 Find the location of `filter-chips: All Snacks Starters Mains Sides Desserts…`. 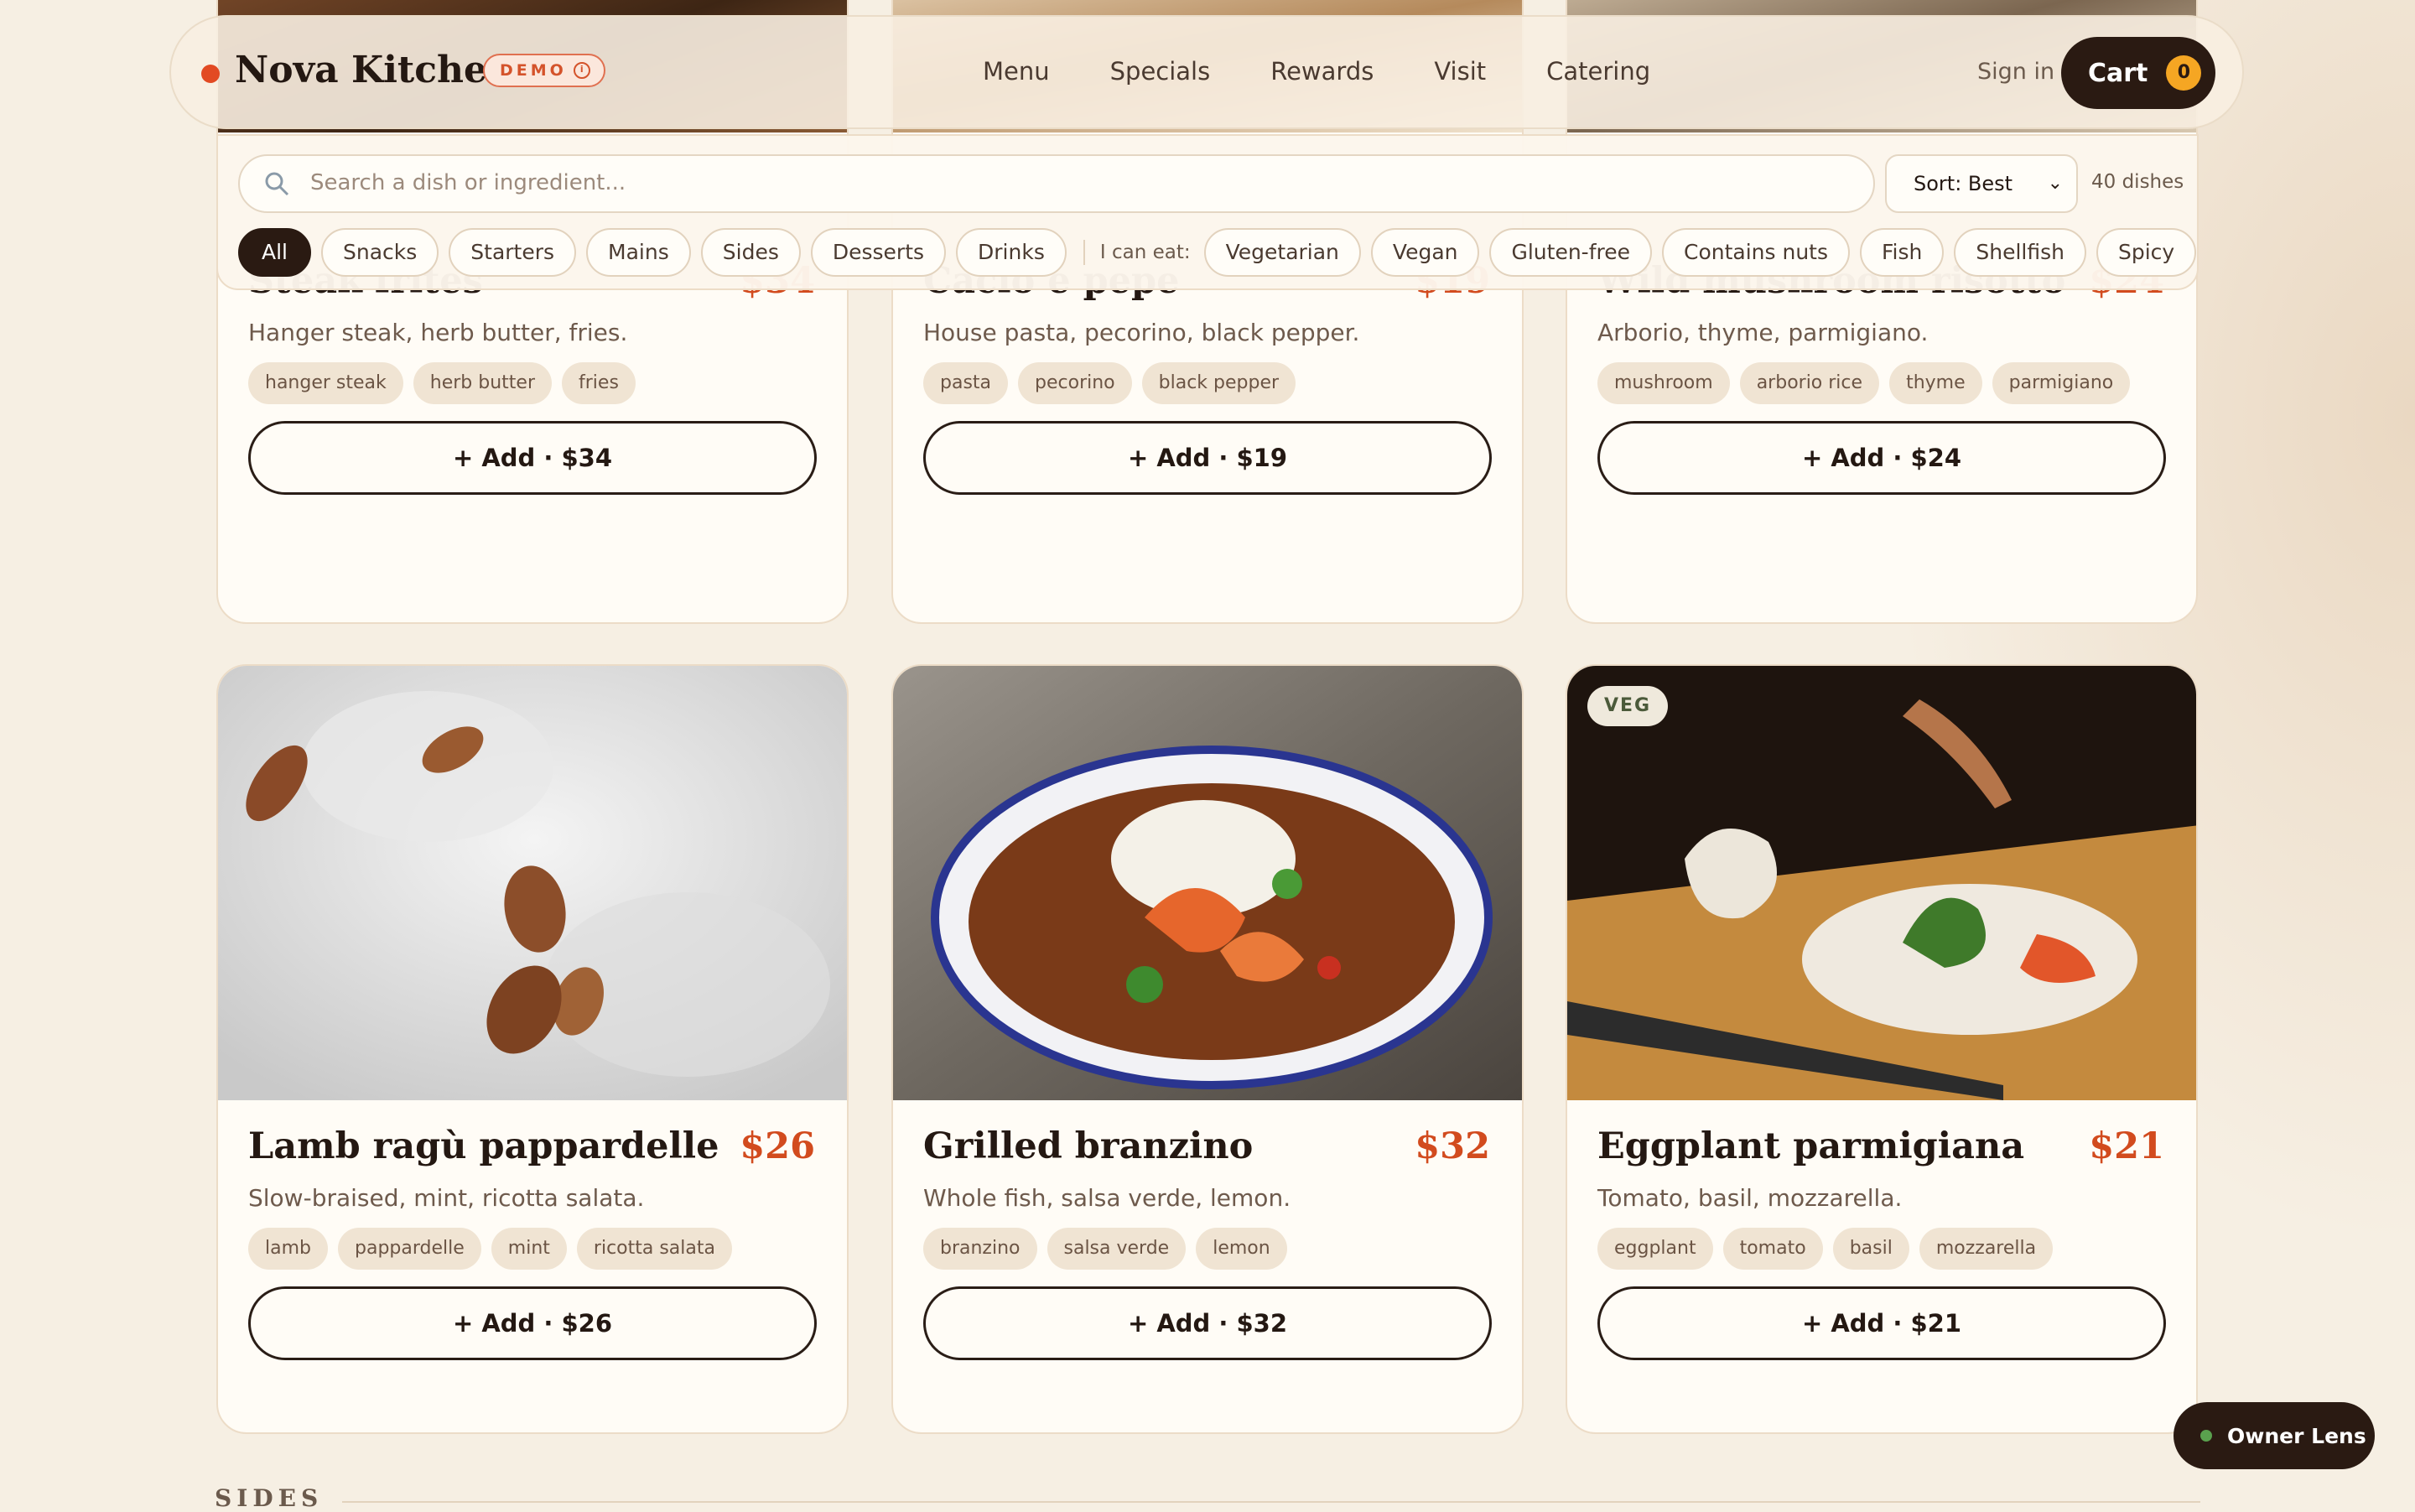

filter-chips: All Snacks Starters Mains Sides Desserts… is located at coordinates (1217, 253).